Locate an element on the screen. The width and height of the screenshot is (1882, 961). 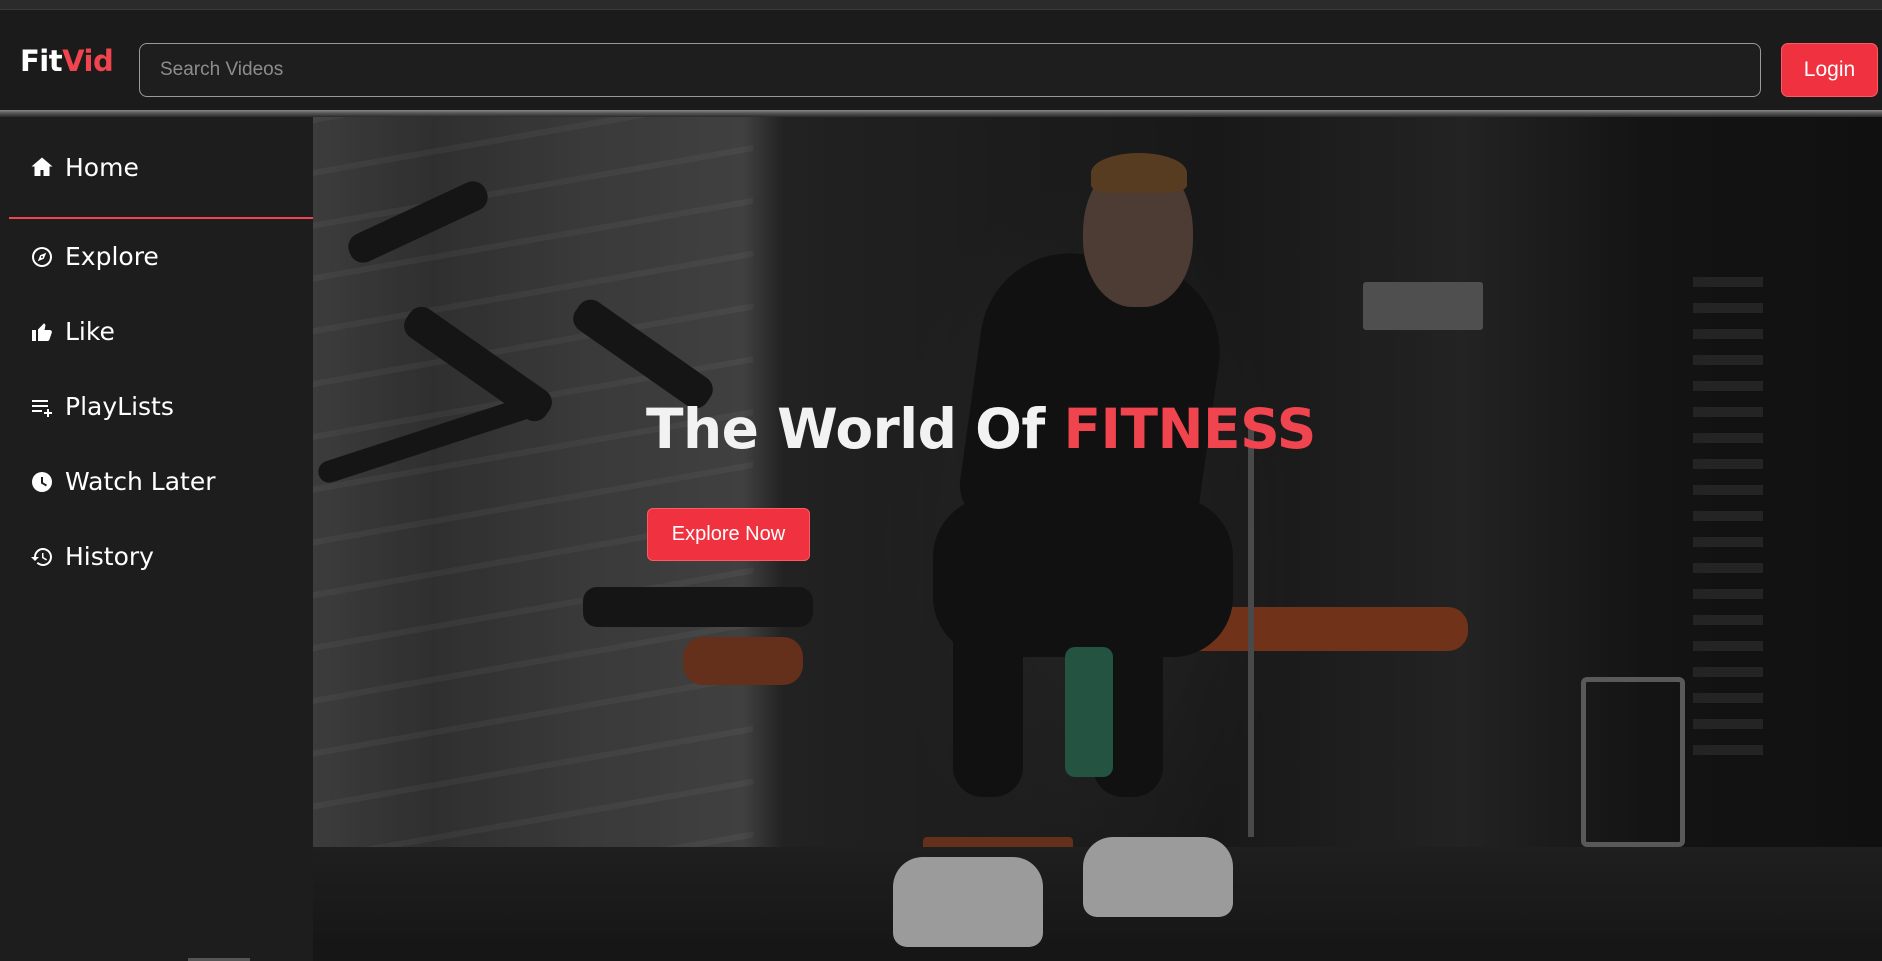
sidebar-item-watch-later: Watch Later is located at coordinates (156, 481).